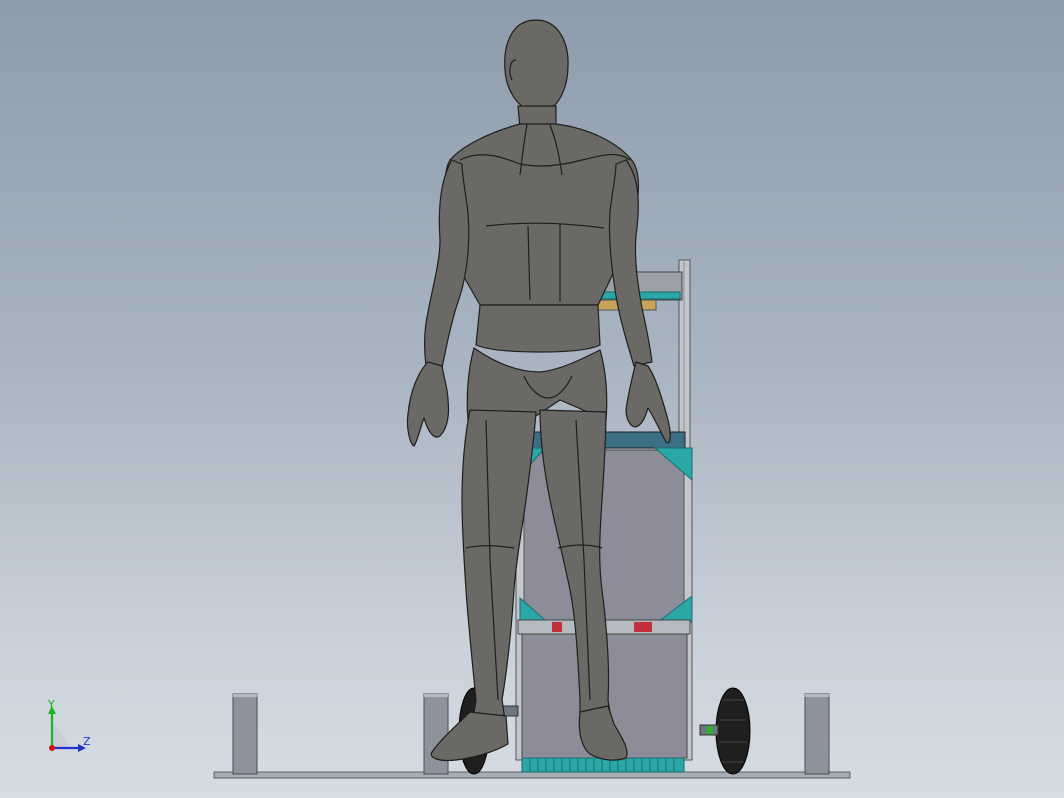 The width and height of the screenshot is (1064, 798). Describe the element at coordinates (532, 775) in the screenshot. I see `floor-plate` at that location.